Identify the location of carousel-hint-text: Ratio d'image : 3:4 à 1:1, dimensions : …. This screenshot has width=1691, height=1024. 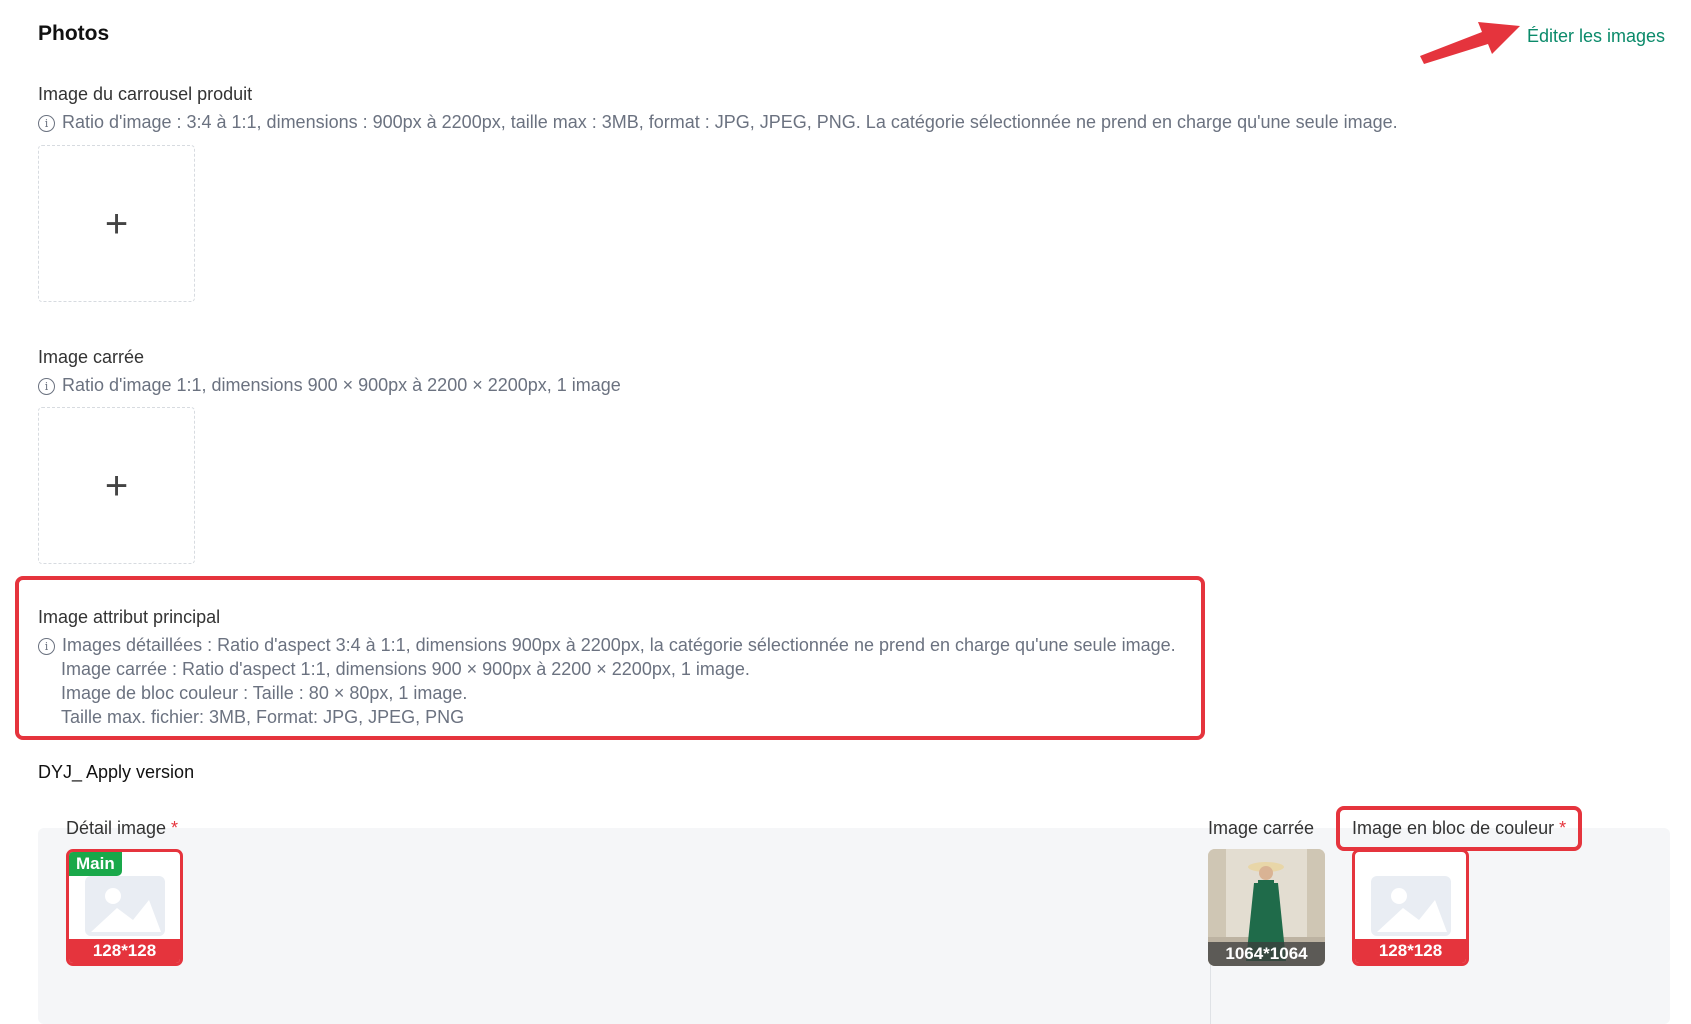
(730, 122).